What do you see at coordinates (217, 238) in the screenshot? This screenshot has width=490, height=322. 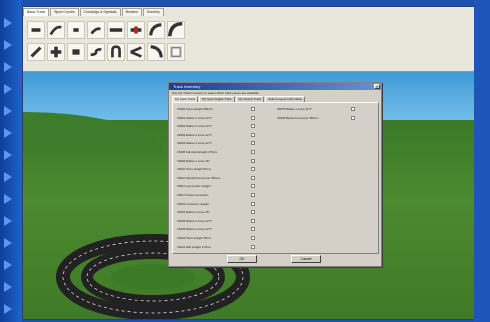 I see `inventory-row: C8243 Short straight 78mm` at bounding box center [217, 238].